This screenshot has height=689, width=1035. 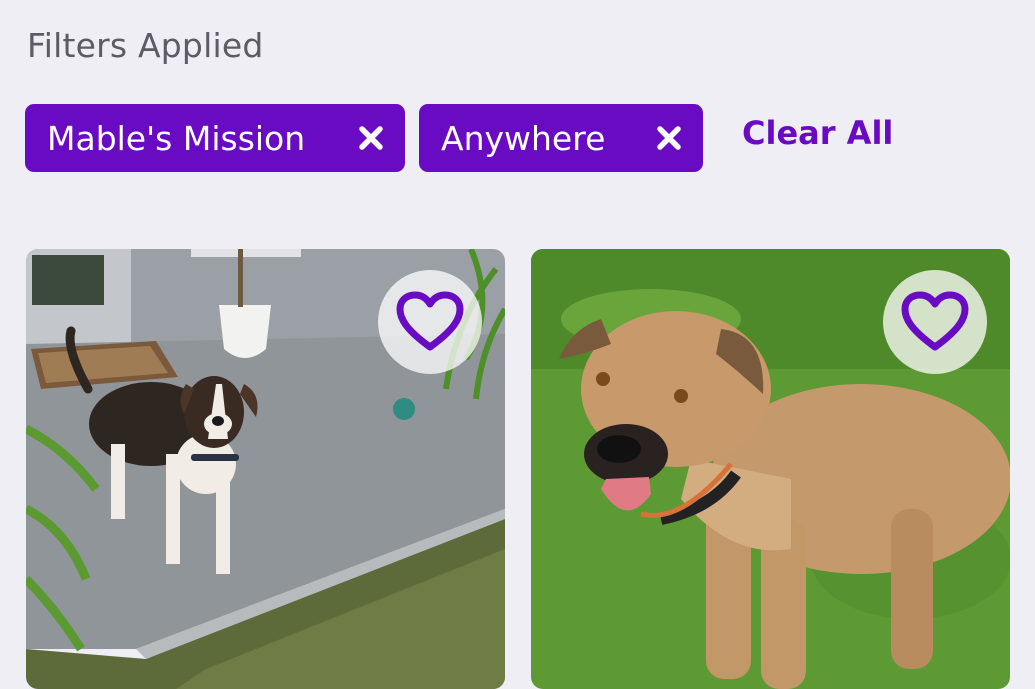 I want to click on filter-chip-label: Anywhere, so click(x=523, y=138).